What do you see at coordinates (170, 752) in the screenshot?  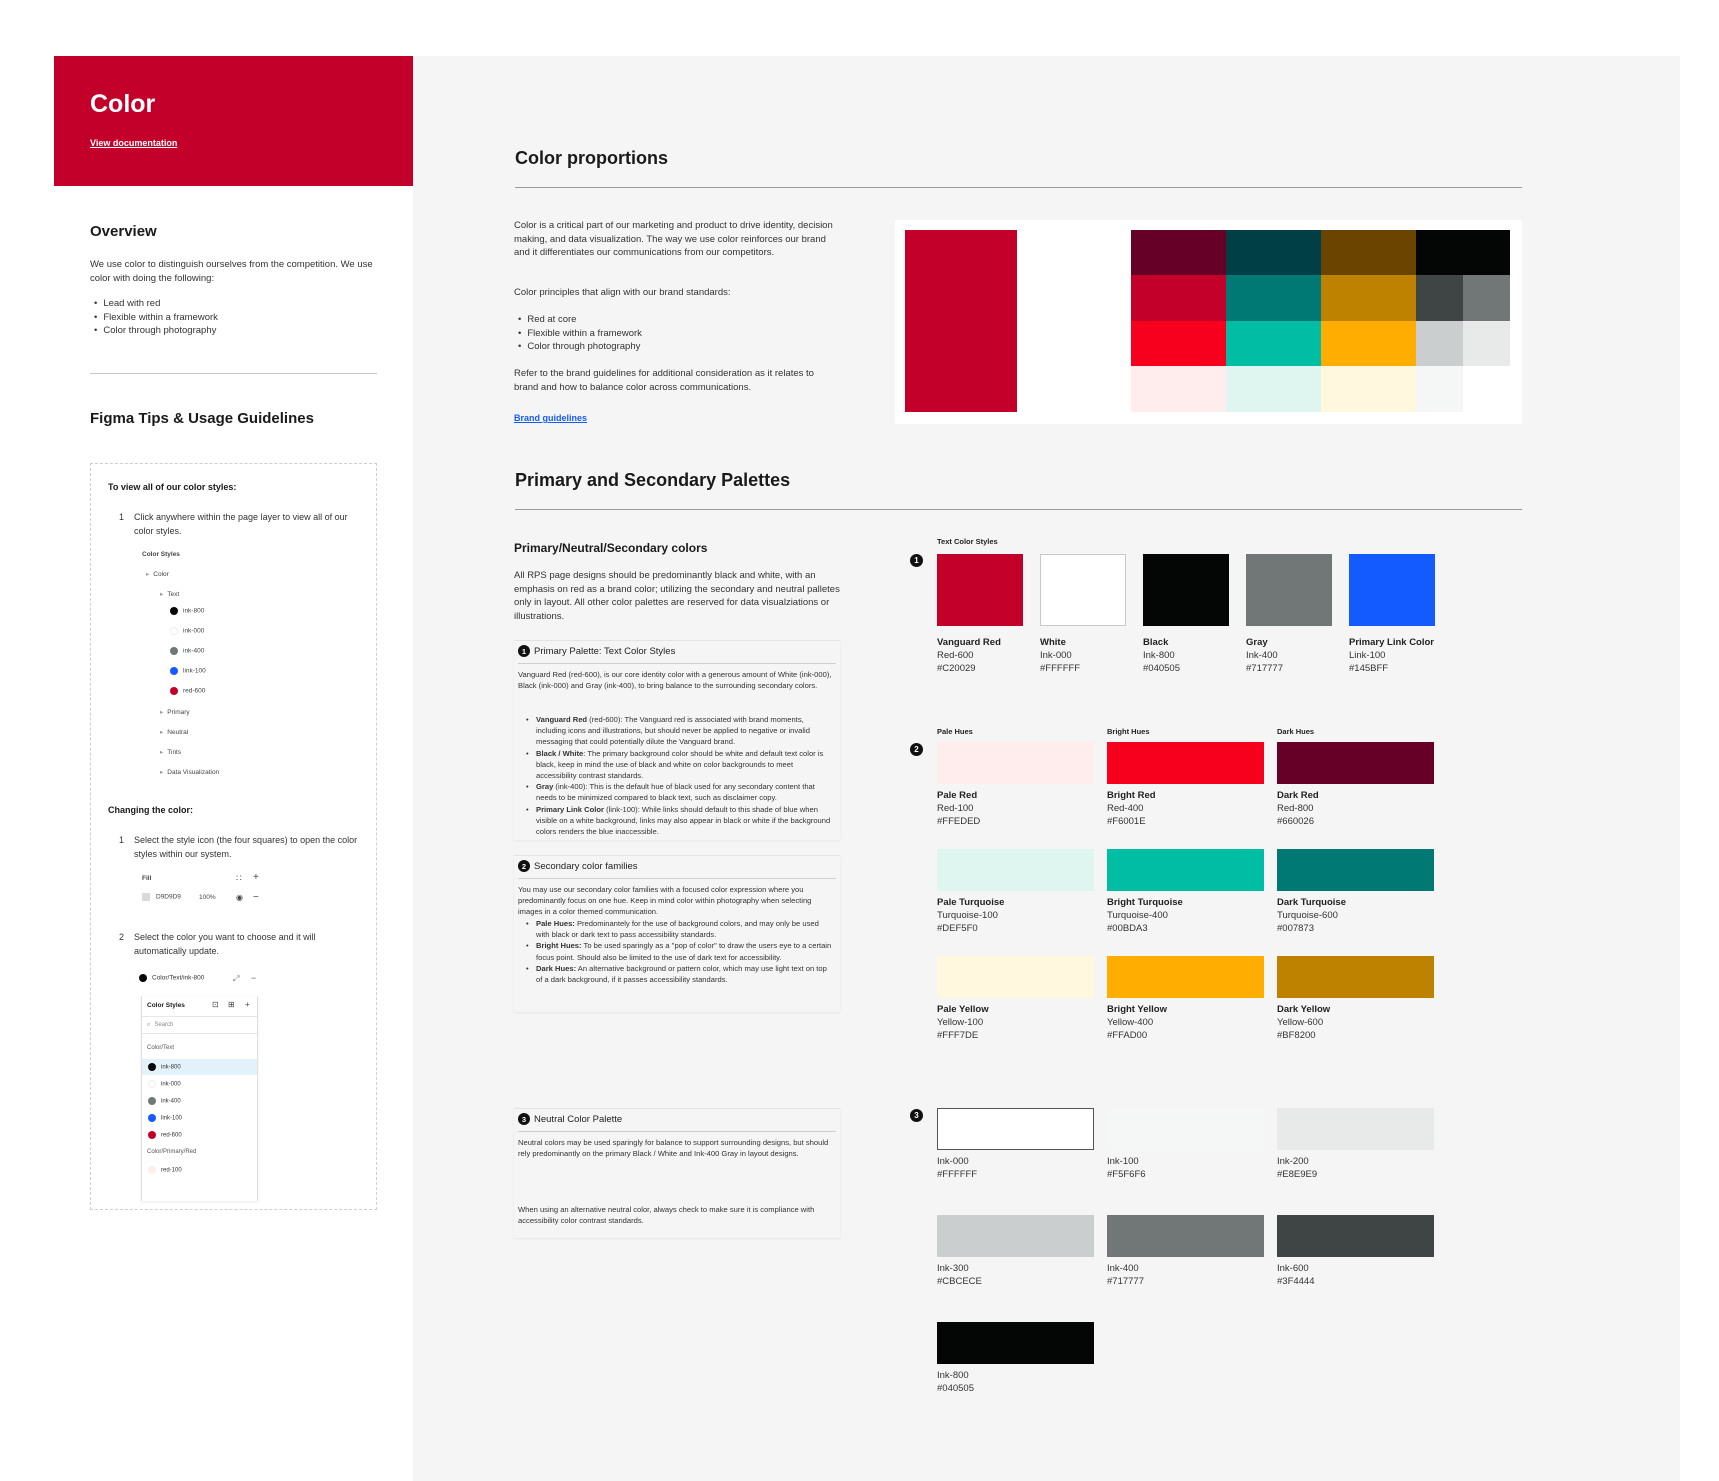 I see `tree-tints: ▸ Tints` at bounding box center [170, 752].